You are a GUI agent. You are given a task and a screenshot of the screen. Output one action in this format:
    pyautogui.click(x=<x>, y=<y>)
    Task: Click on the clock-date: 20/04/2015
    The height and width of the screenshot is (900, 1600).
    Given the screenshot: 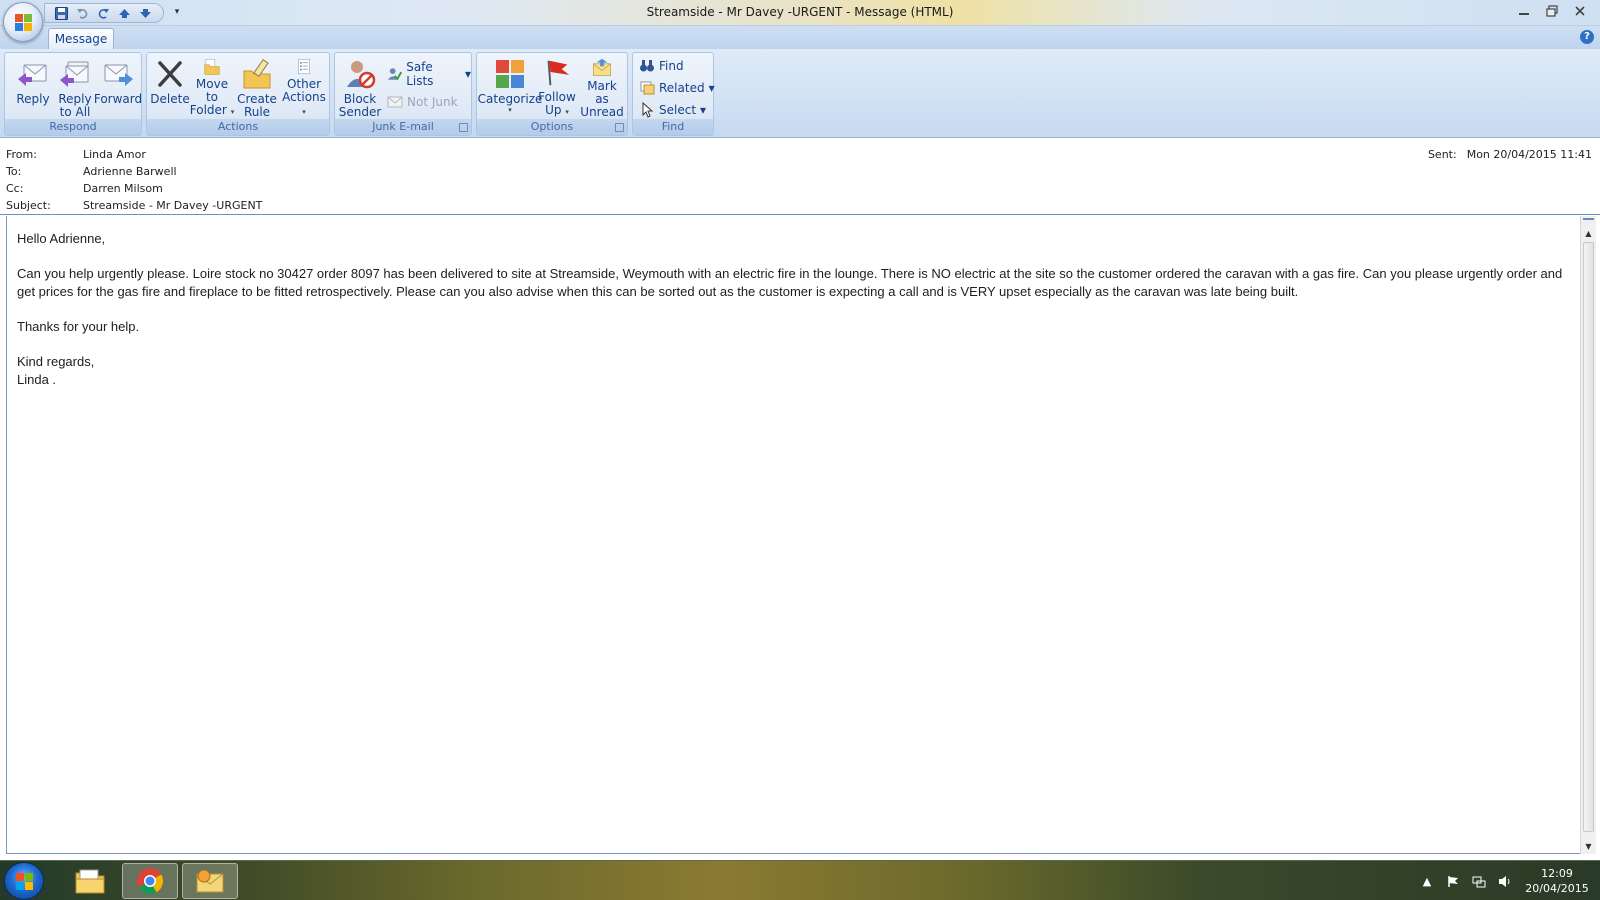 What is the action you would take?
    pyautogui.click(x=1557, y=888)
    